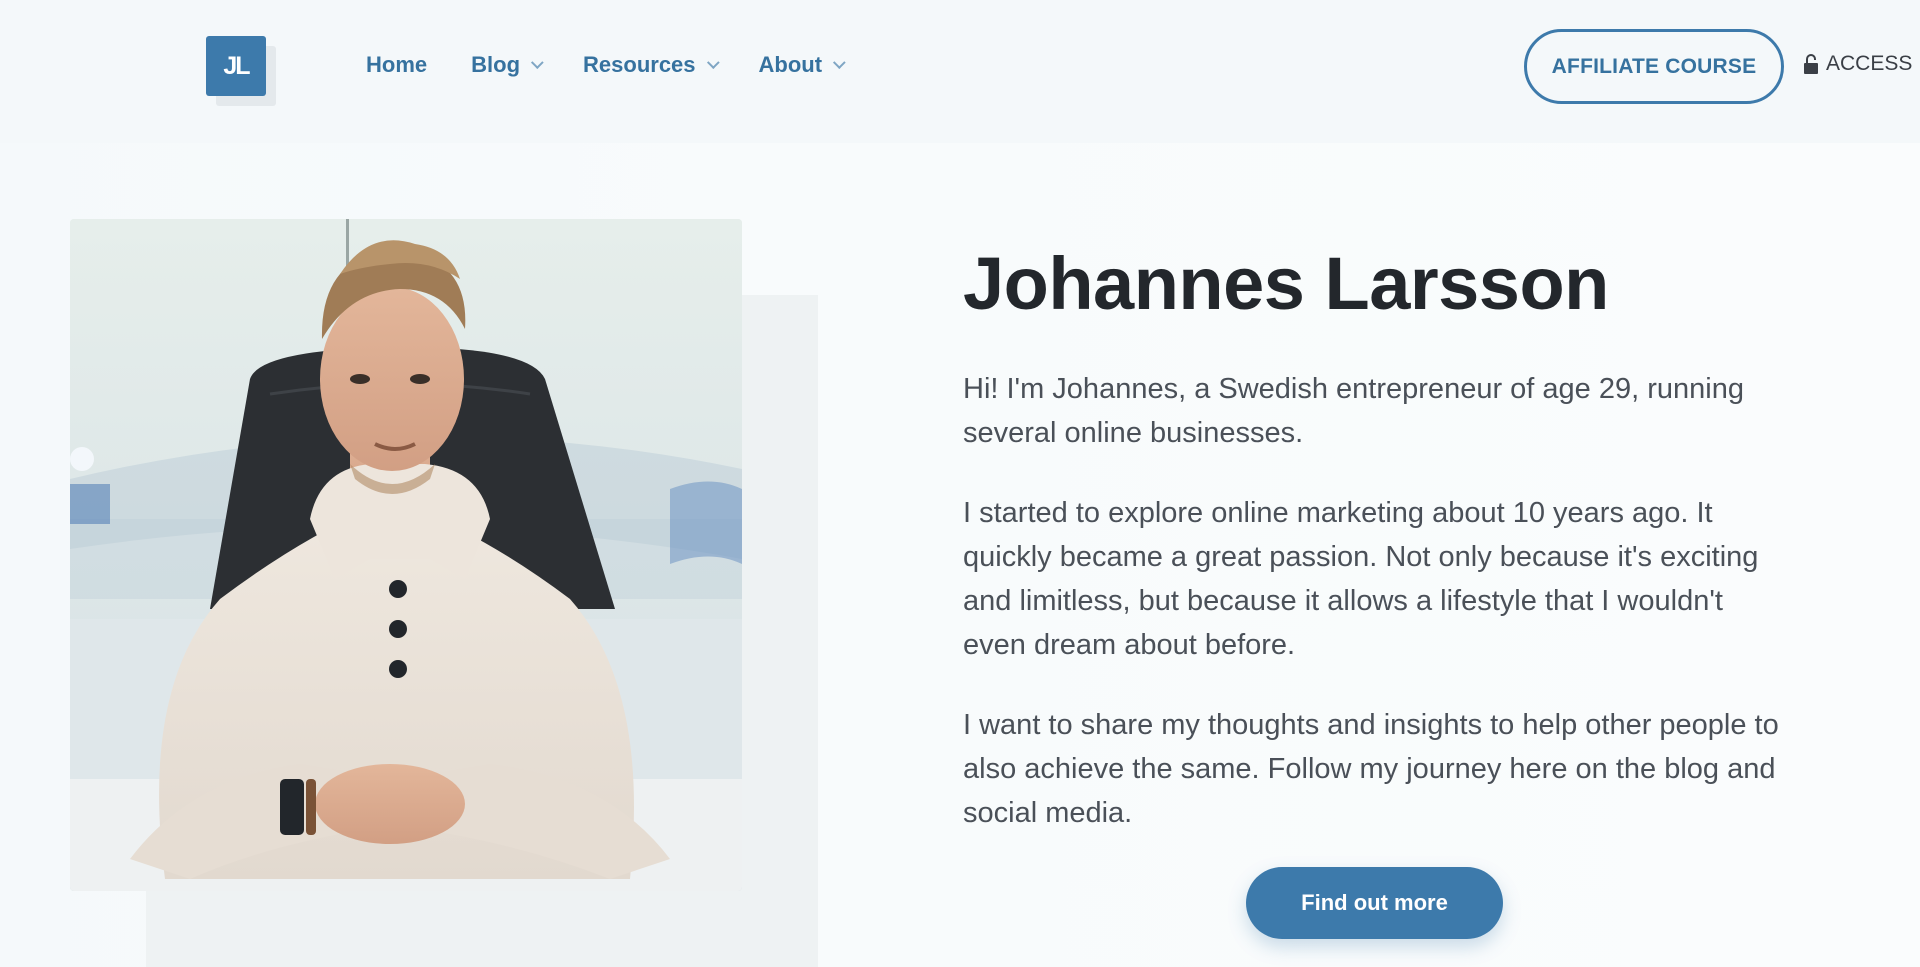 The image size is (1920, 967). I want to click on affiliate-course-button: AFFILIATE COURSE, so click(1654, 66).